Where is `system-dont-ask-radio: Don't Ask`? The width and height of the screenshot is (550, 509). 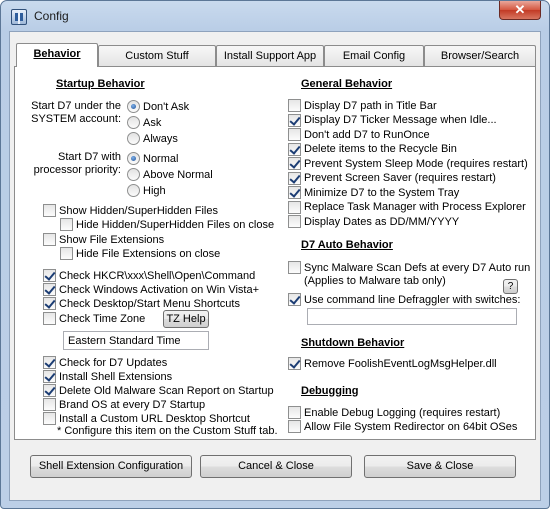 system-dont-ask-radio: Don't Ask is located at coordinates (158, 106).